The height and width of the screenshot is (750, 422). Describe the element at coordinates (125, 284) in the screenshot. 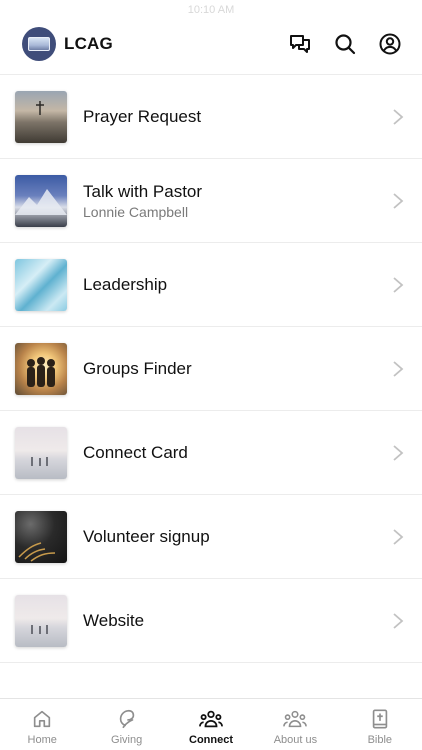

I see `list-item-title: Leadership` at that location.